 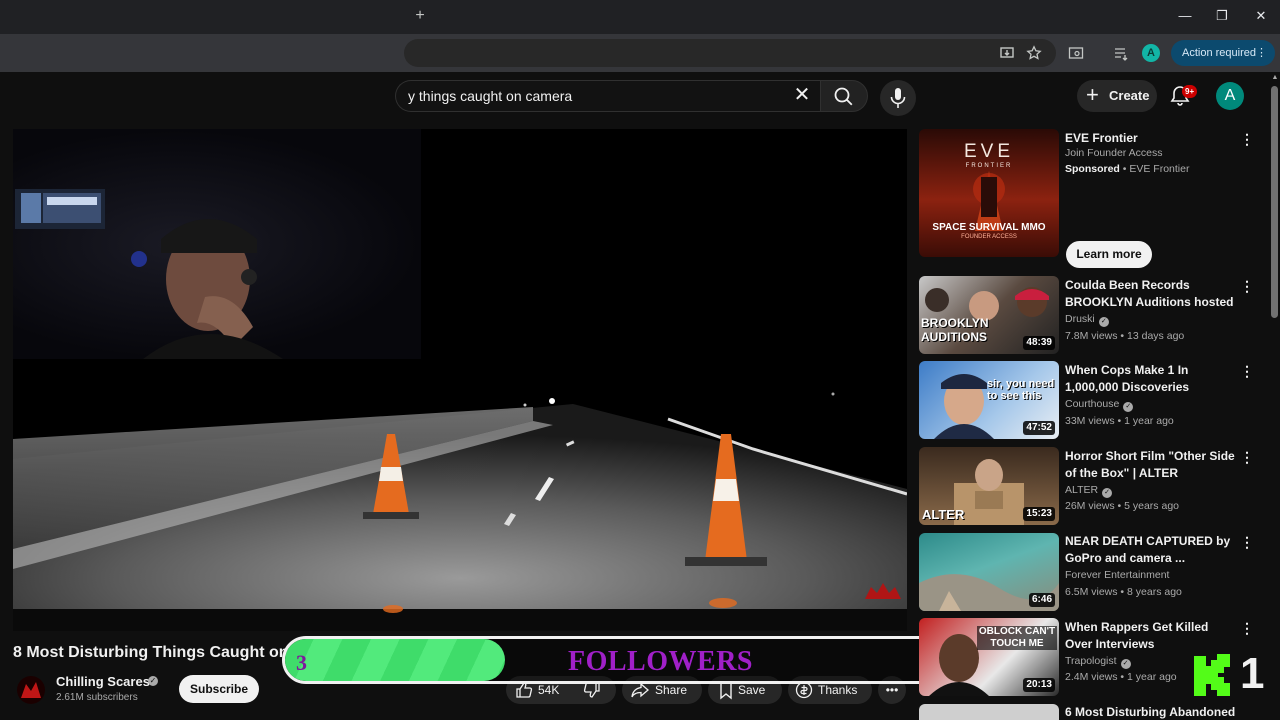 I want to click on channel-avatar, so click(x=31, y=690).